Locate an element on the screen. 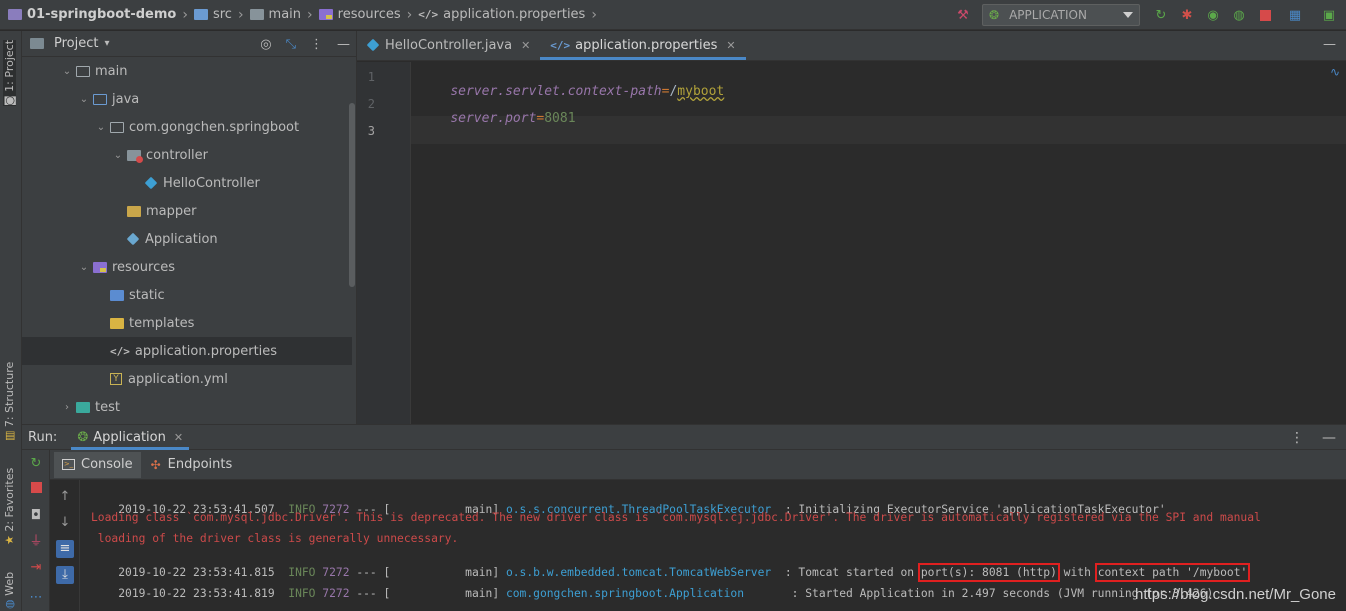 The height and width of the screenshot is (611, 1346). soft-wrap-icon: ≡ is located at coordinates (65, 549).